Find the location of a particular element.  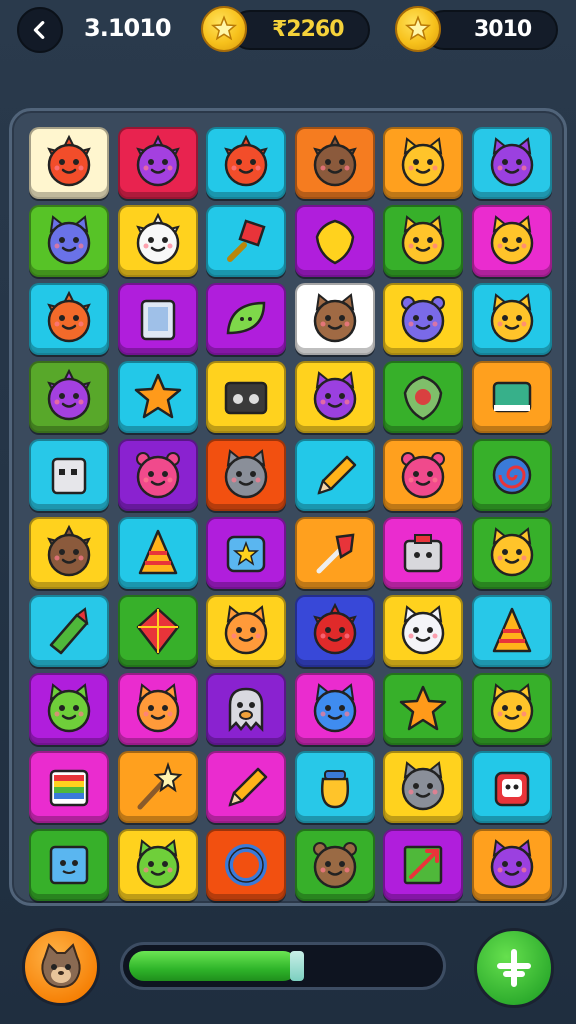

tile-red-gem-sword is located at coordinates (246, 241).